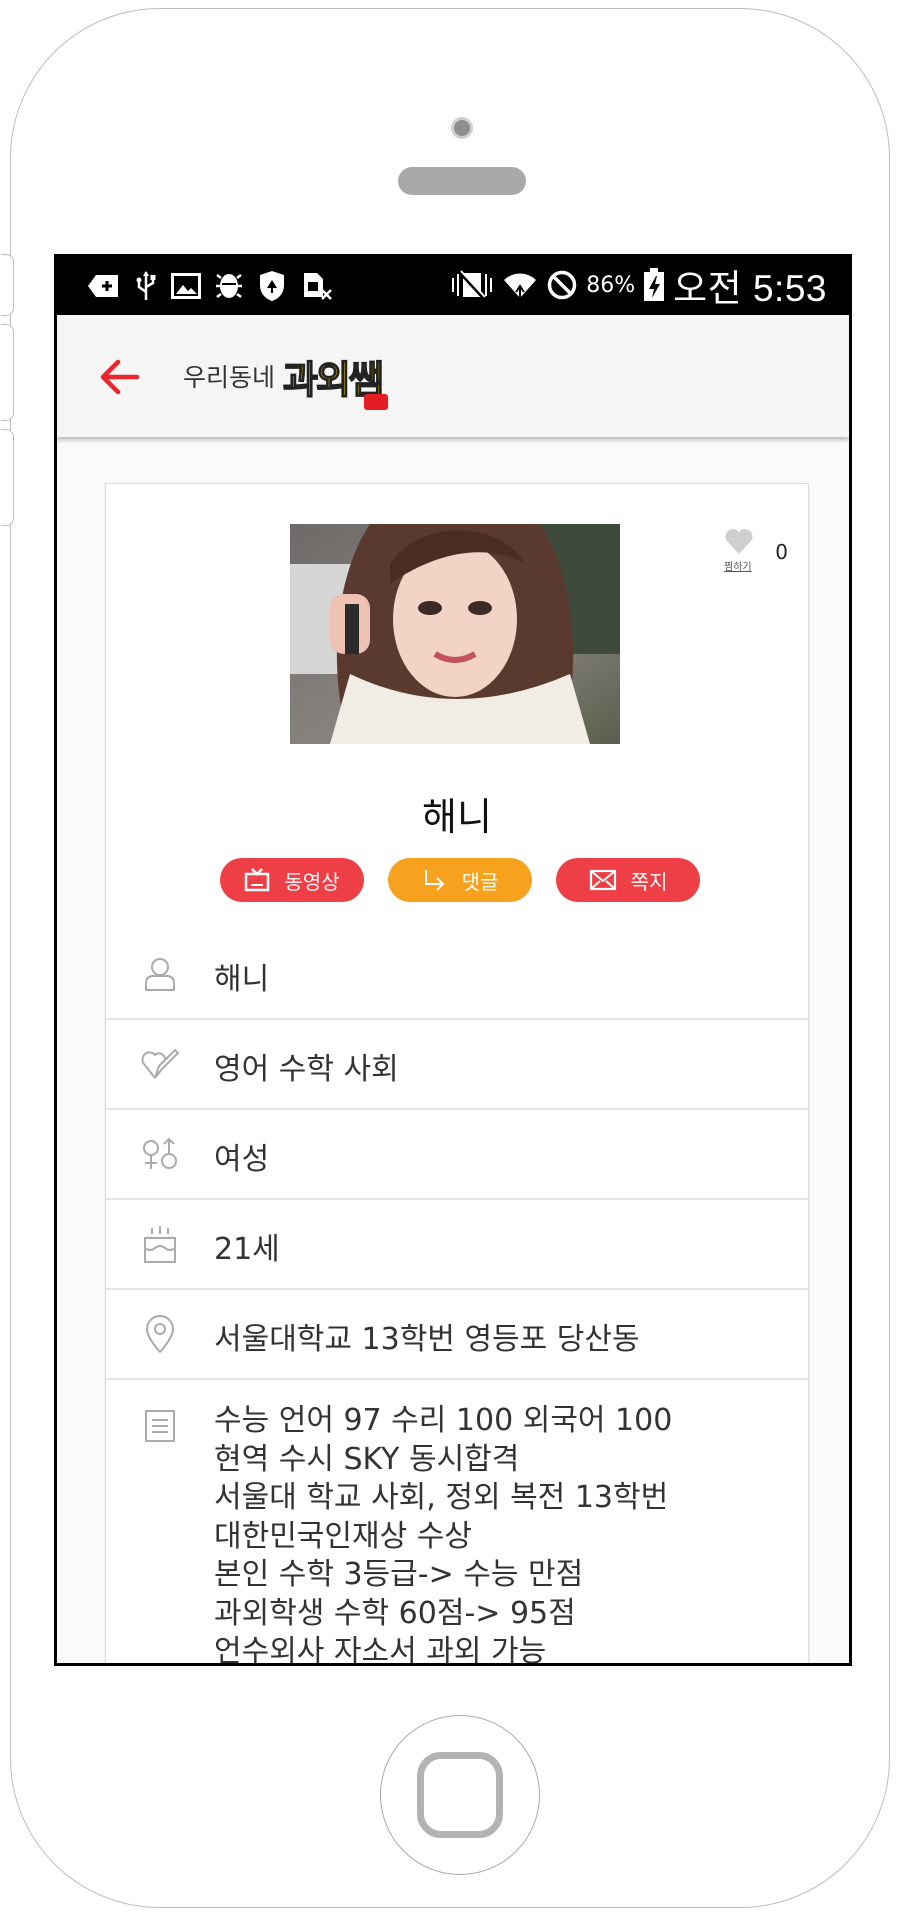 The image size is (900, 1920). I want to click on status-time: 오전 5:53, so click(750, 288).